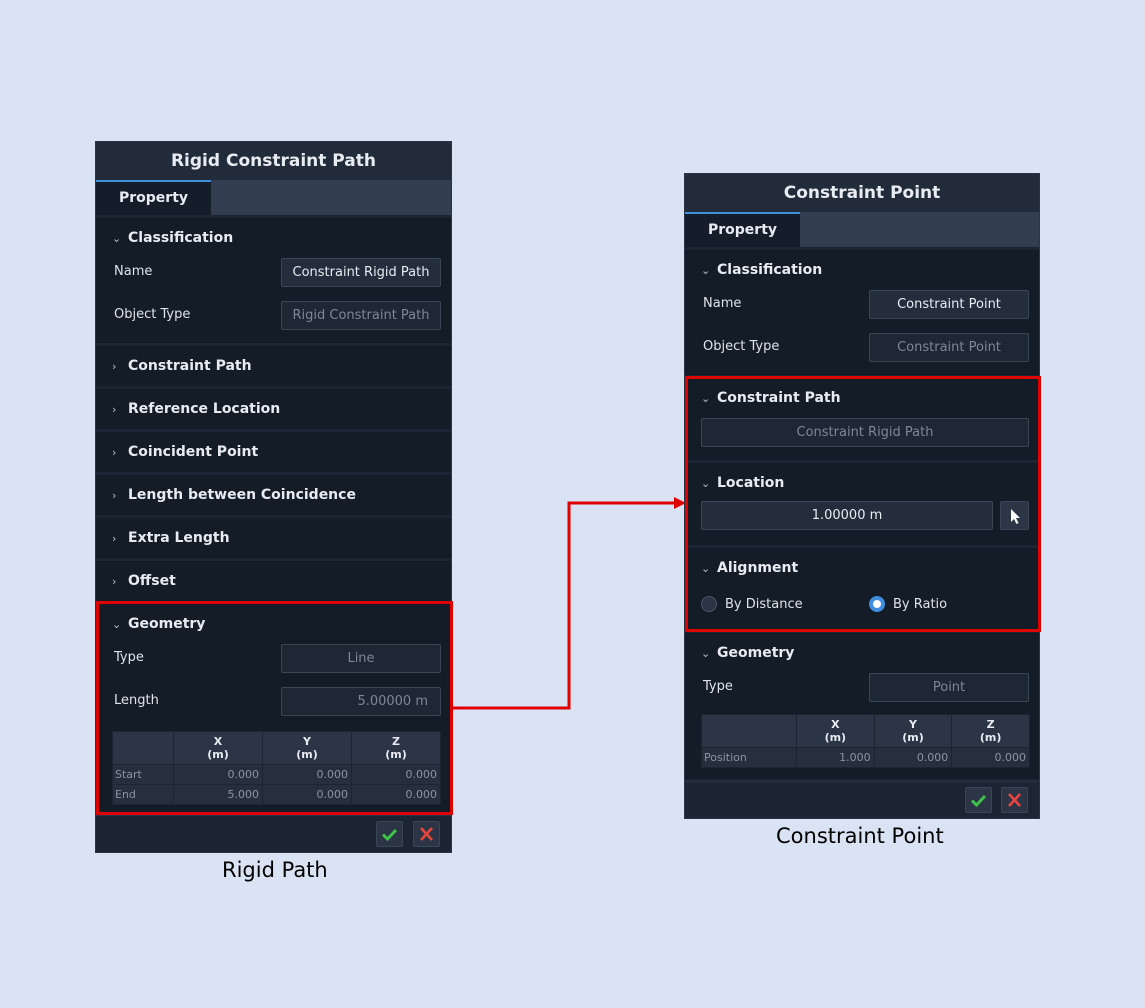 Image resolution: width=1145 pixels, height=1008 pixels. Describe the element at coordinates (913, 731) in the screenshot. I see `column-y: Y (m)` at that location.